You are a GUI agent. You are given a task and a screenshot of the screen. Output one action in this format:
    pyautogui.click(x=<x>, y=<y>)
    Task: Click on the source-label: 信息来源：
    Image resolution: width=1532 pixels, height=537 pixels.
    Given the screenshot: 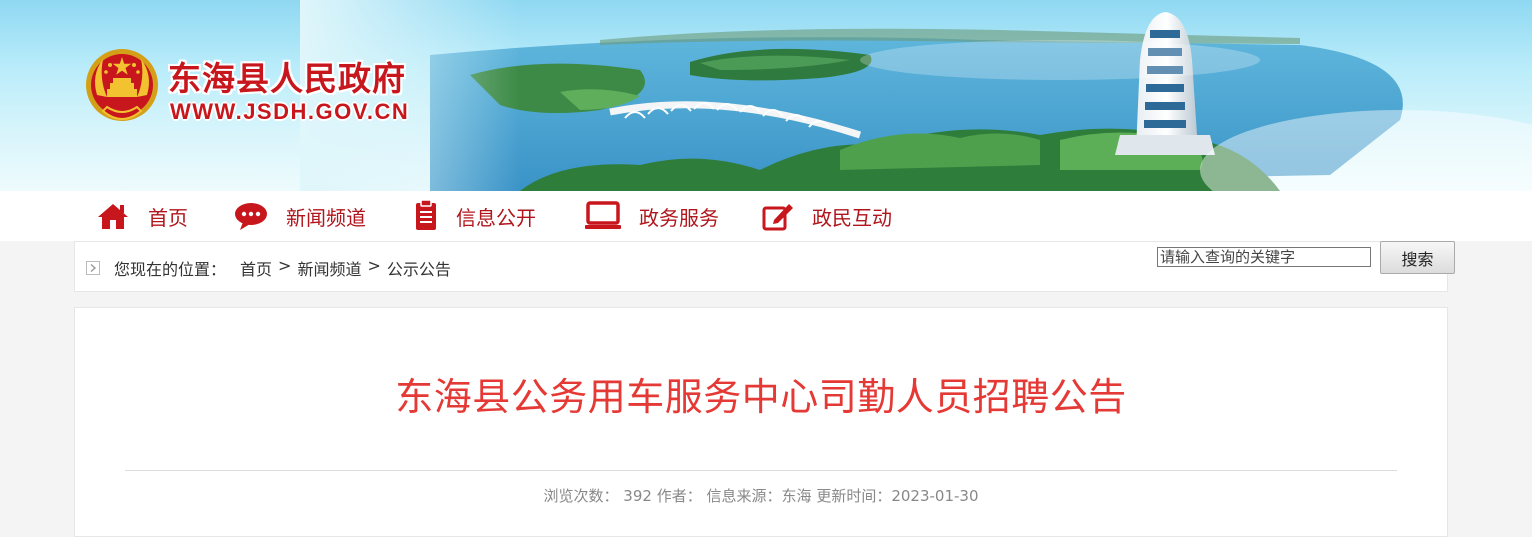 What is the action you would take?
    pyautogui.click(x=744, y=496)
    